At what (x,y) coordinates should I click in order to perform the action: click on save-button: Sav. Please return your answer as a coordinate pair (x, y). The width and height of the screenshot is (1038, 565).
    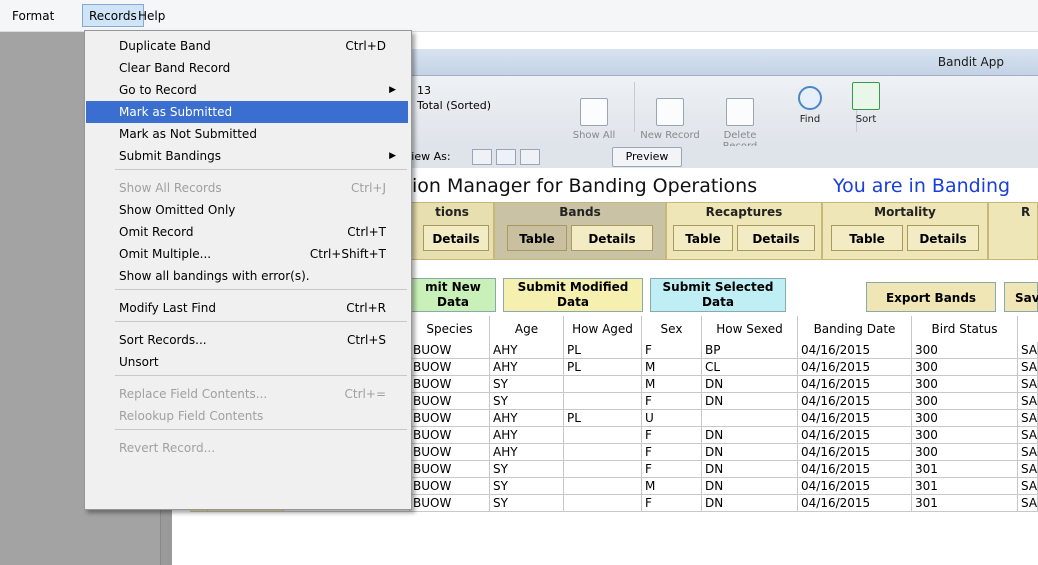
    Looking at the image, I should click on (1021, 297).